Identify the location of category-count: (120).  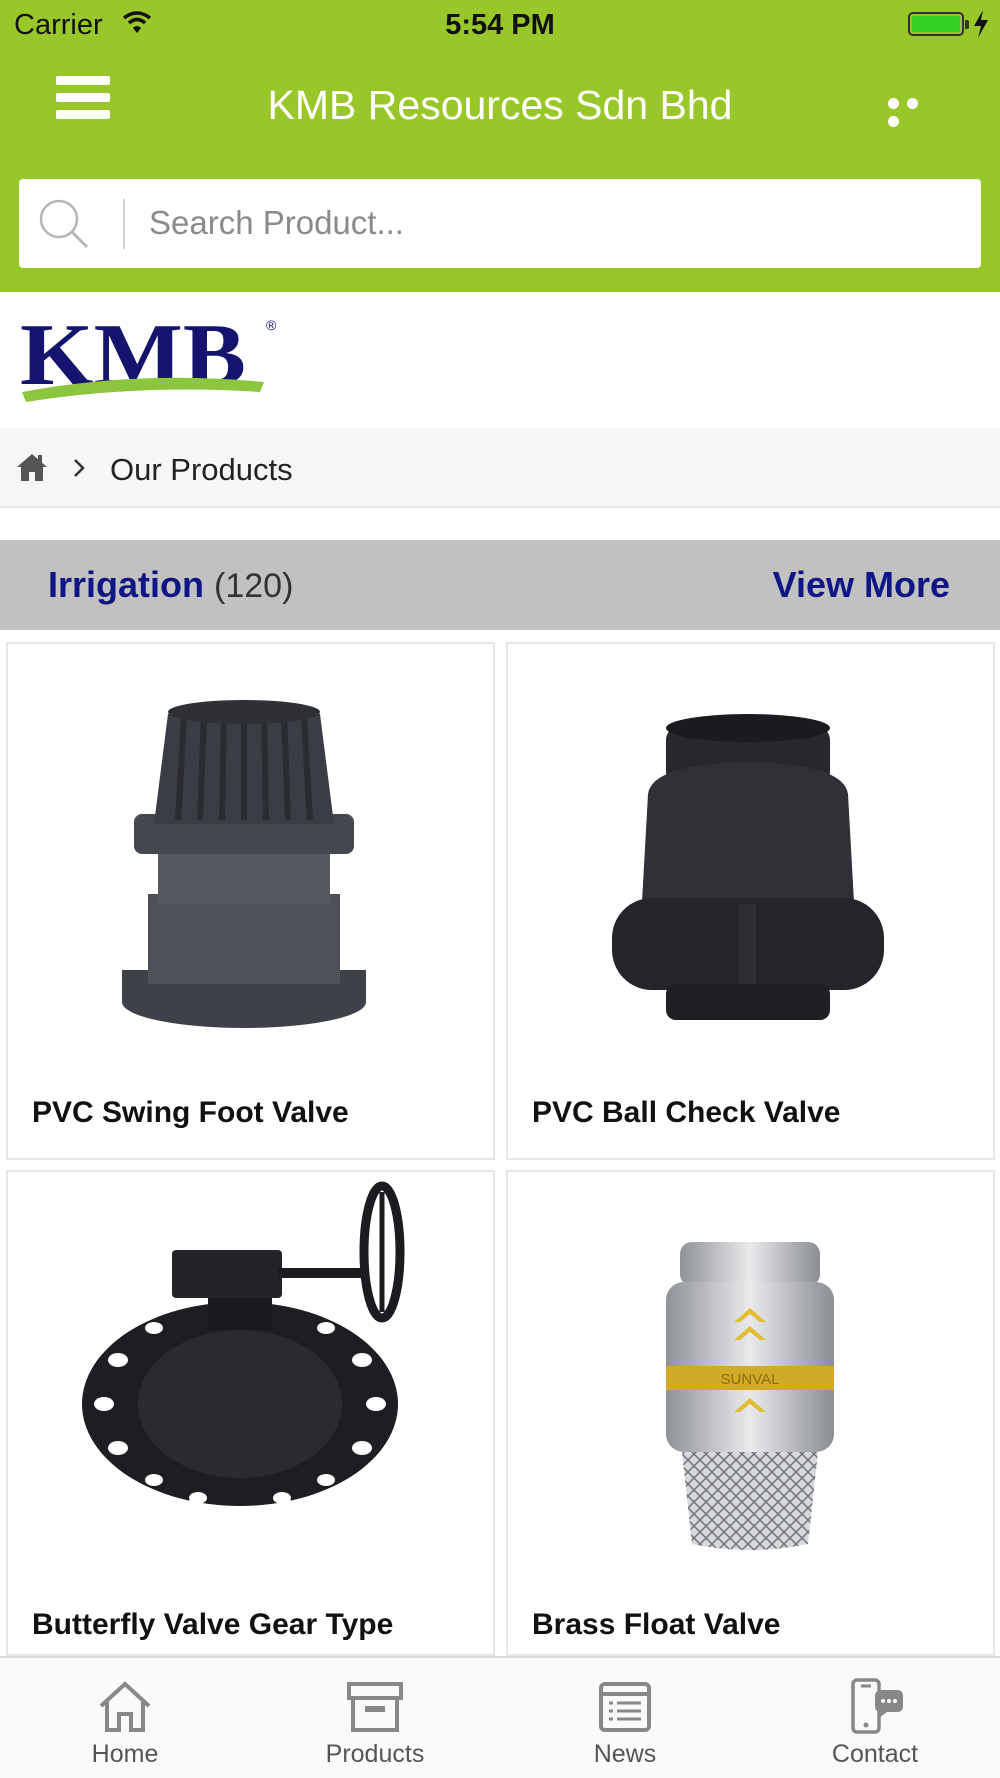
(254, 586).